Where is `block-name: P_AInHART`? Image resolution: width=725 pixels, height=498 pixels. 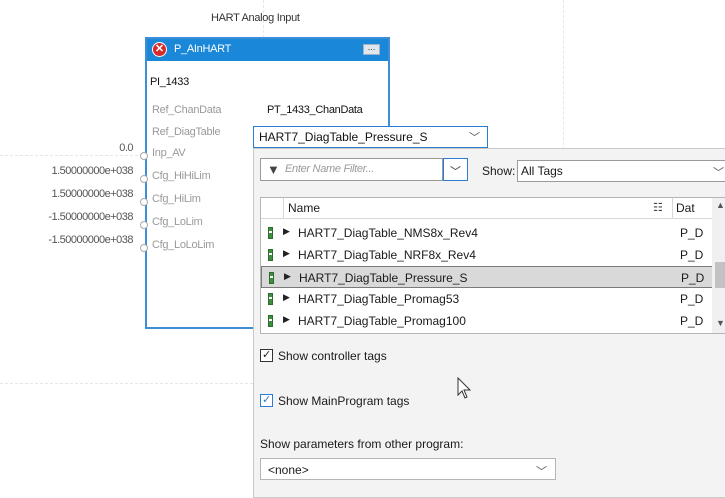
block-name: P_AInHART is located at coordinates (203, 49).